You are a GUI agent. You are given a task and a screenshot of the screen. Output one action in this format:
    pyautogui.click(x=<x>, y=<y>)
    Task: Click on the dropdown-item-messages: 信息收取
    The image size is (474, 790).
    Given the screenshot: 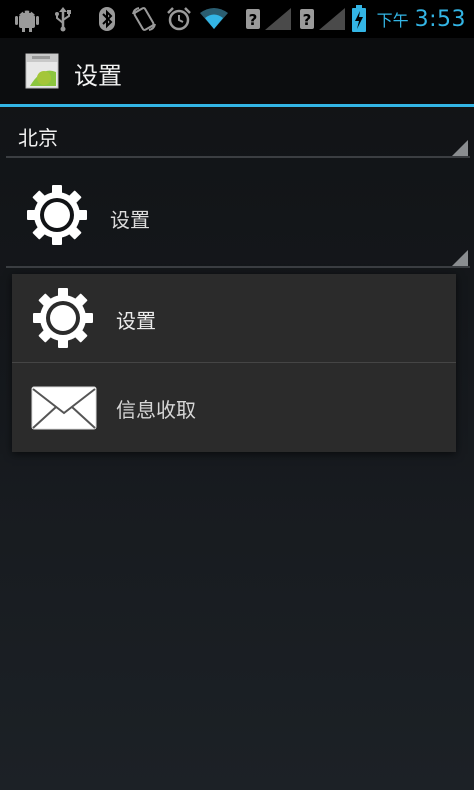 What is the action you would take?
    pyautogui.click(x=234, y=407)
    